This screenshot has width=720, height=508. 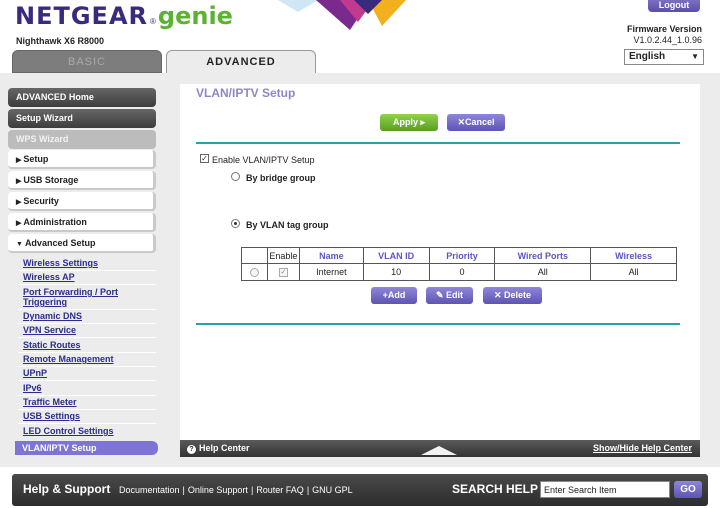 I want to click on pencil-icon: ✎, so click(x=441, y=295).